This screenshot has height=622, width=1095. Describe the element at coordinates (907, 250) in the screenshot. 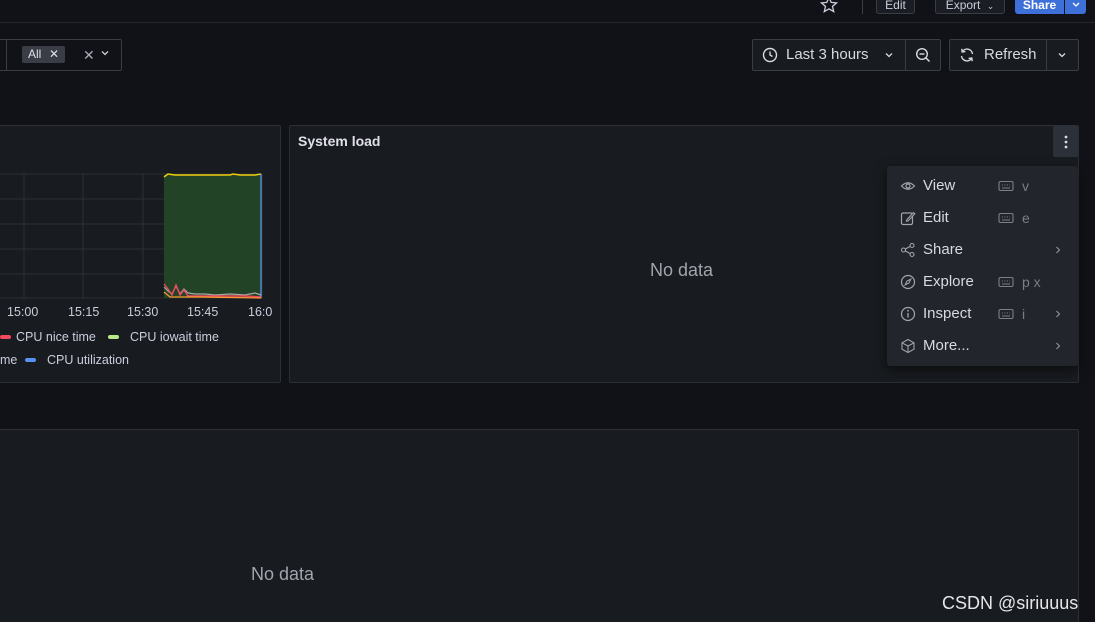

I see `share-icon` at that location.